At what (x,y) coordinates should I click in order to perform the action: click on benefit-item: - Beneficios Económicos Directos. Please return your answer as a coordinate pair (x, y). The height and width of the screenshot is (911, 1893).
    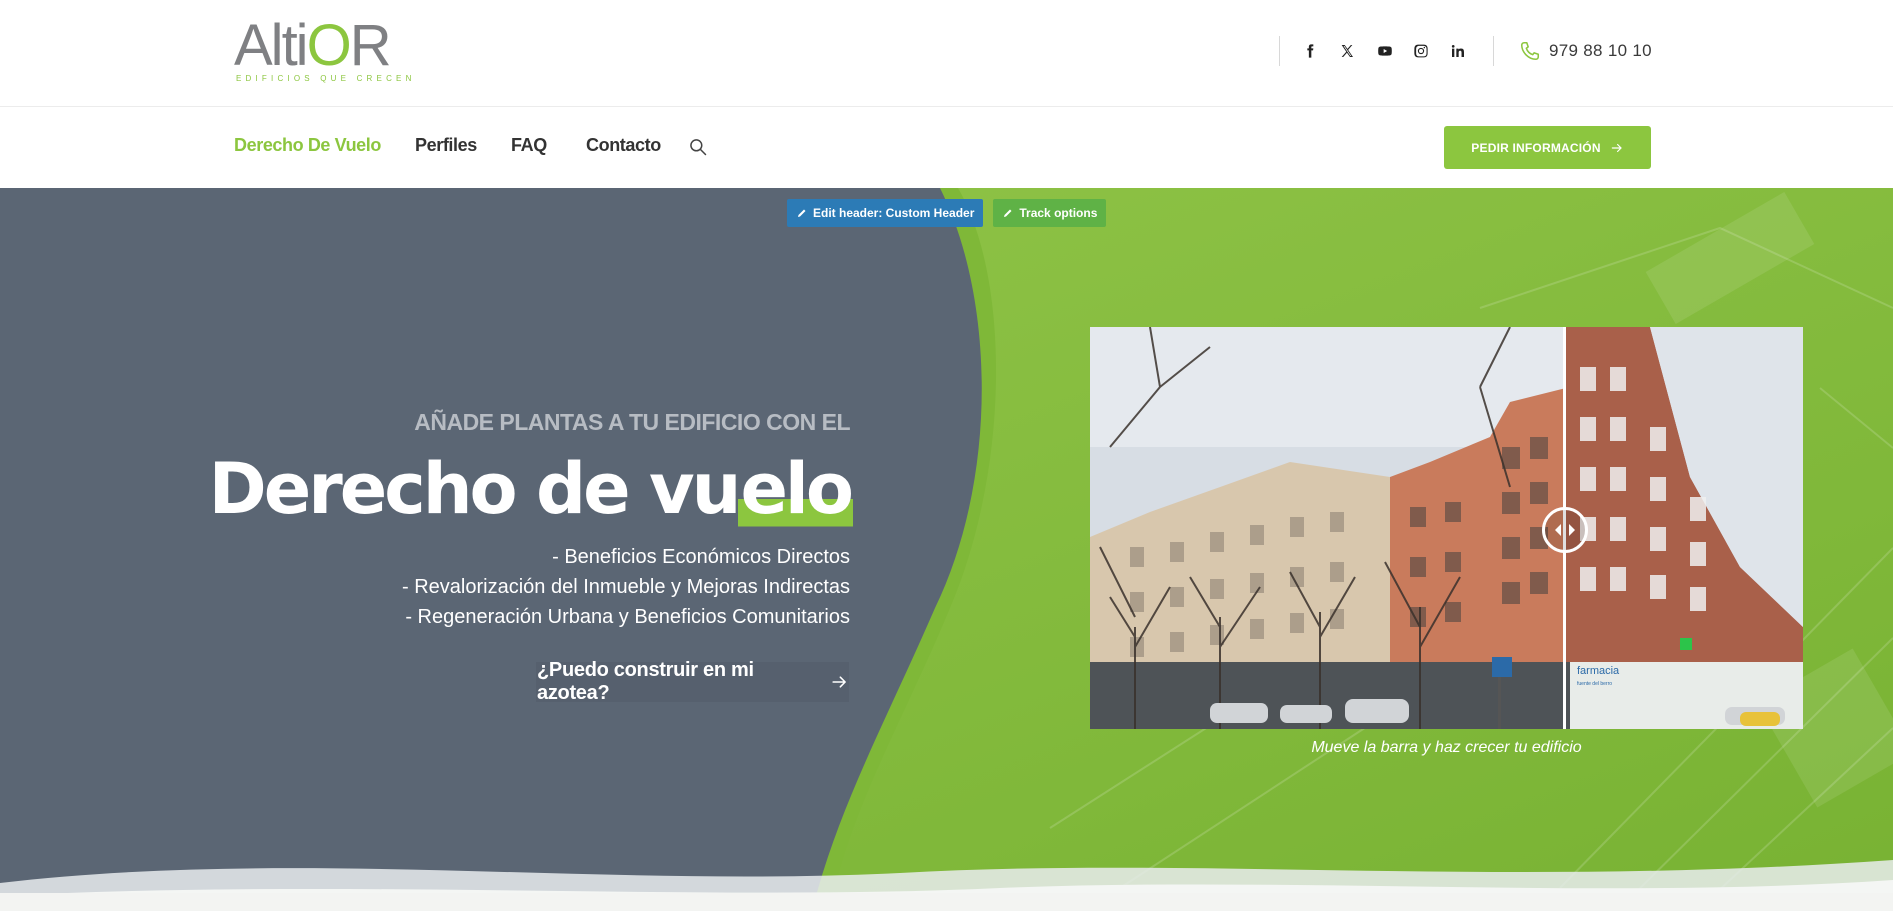
    Looking at the image, I should click on (701, 557).